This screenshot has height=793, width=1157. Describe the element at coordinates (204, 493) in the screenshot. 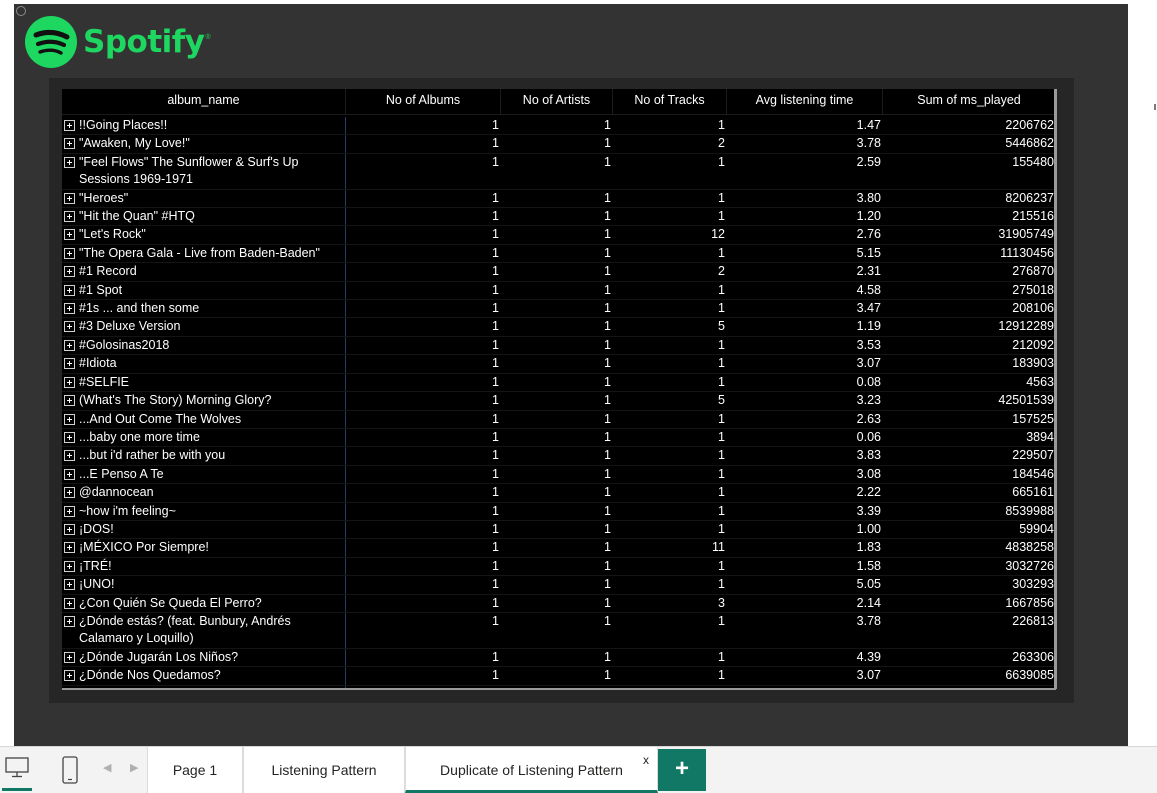

I see `album-name-cell: @dannocean` at that location.